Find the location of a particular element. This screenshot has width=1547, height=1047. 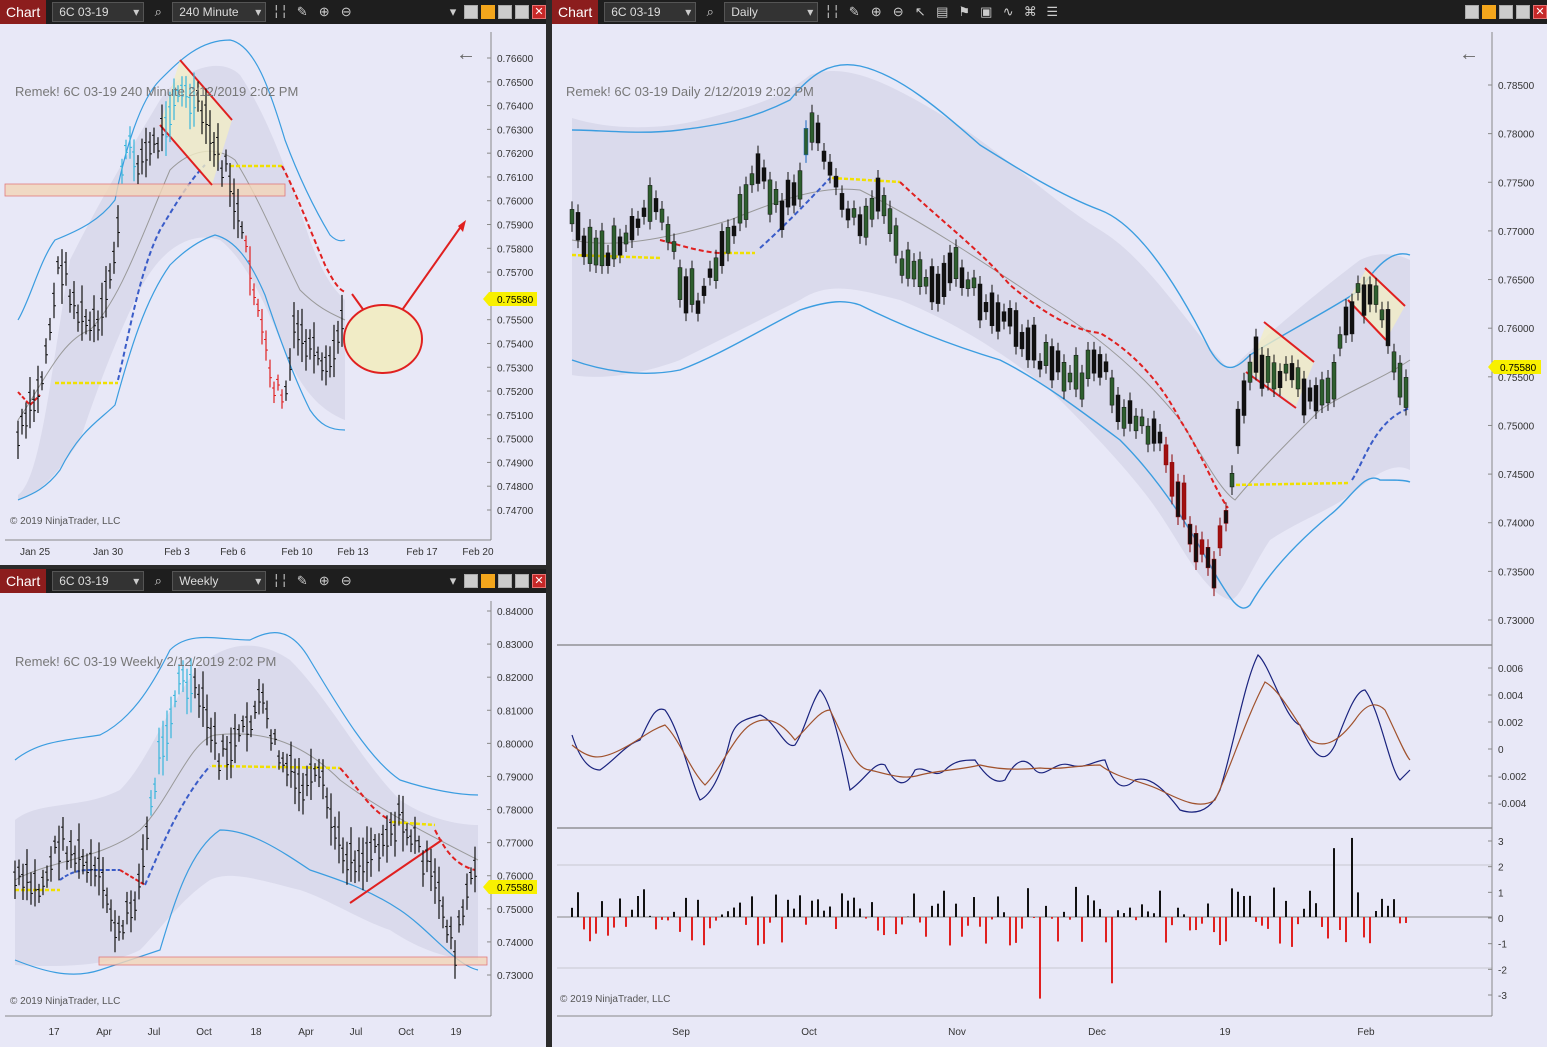

y-tick-label: 0.78500 is located at coordinates (1516, 86).